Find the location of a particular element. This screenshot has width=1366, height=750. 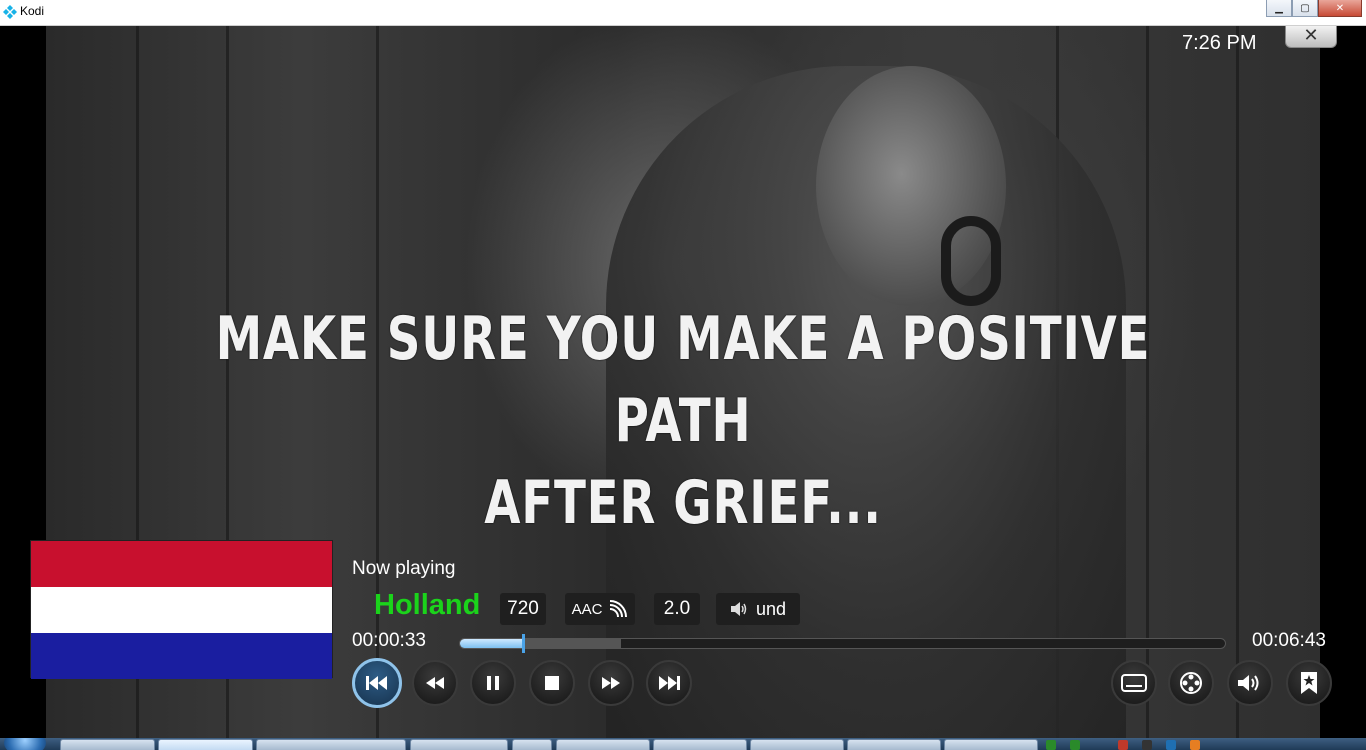

audio-channels-value: 2.0 is located at coordinates (677, 608).